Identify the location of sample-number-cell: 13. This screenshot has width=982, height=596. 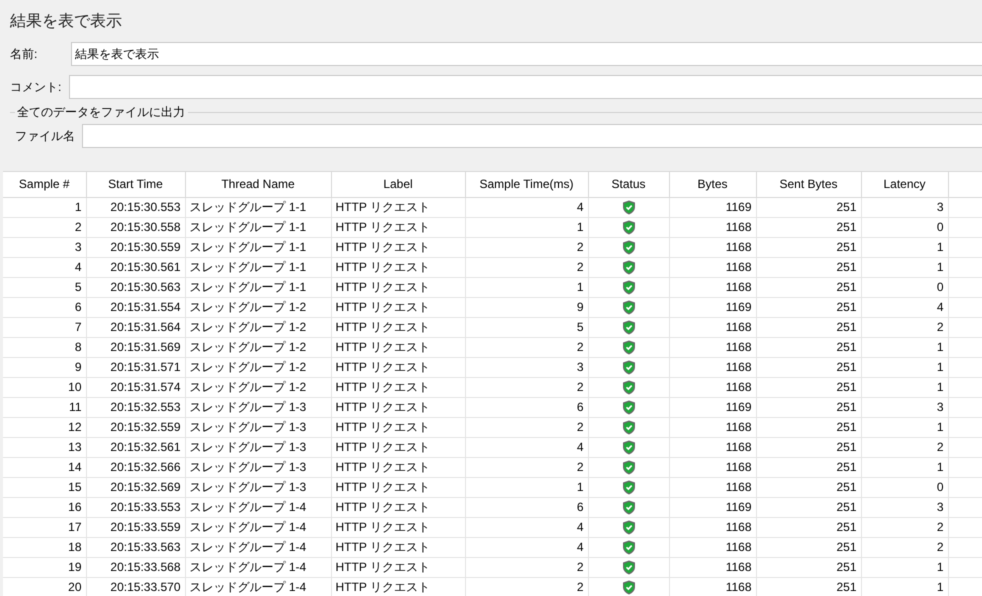
(44, 447).